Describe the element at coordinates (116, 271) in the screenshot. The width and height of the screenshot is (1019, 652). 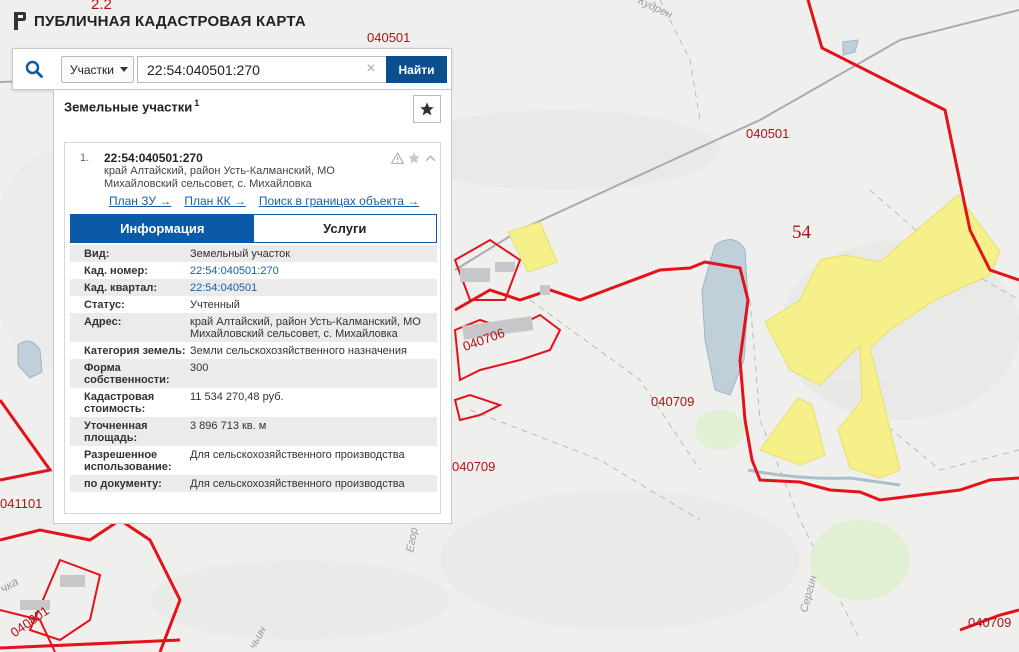
I see `info-key: Кад. номер:` at that location.